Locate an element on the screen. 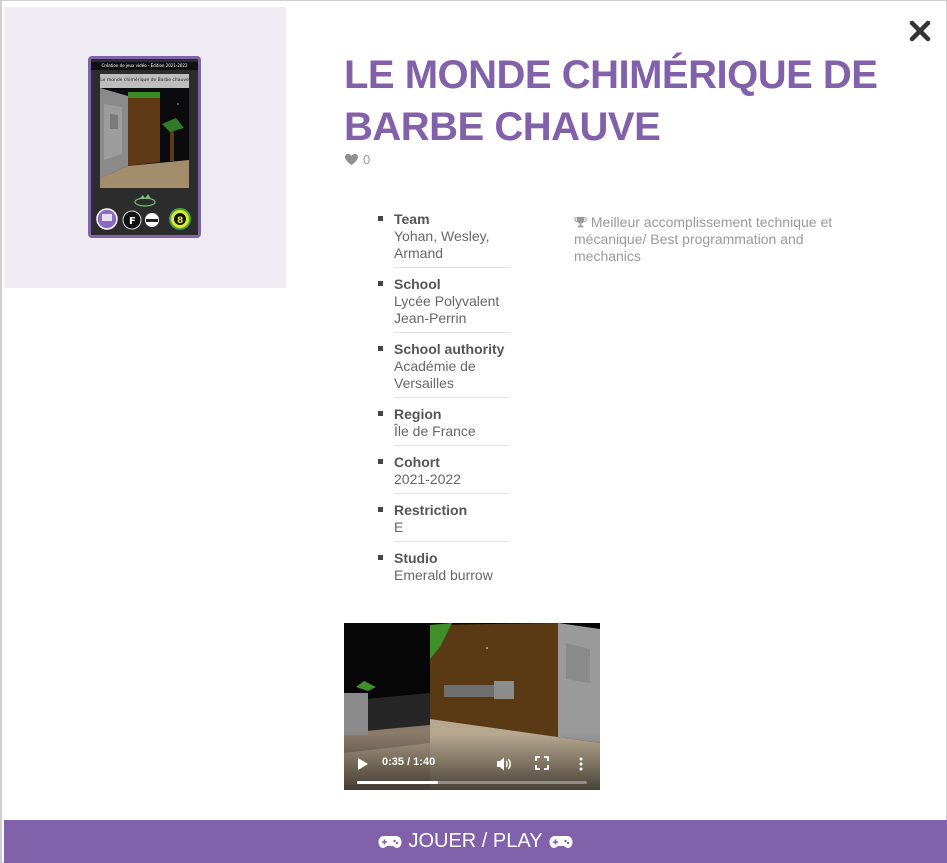 This screenshot has width=947, height=863. detail-label: School is located at coordinates (417, 284).